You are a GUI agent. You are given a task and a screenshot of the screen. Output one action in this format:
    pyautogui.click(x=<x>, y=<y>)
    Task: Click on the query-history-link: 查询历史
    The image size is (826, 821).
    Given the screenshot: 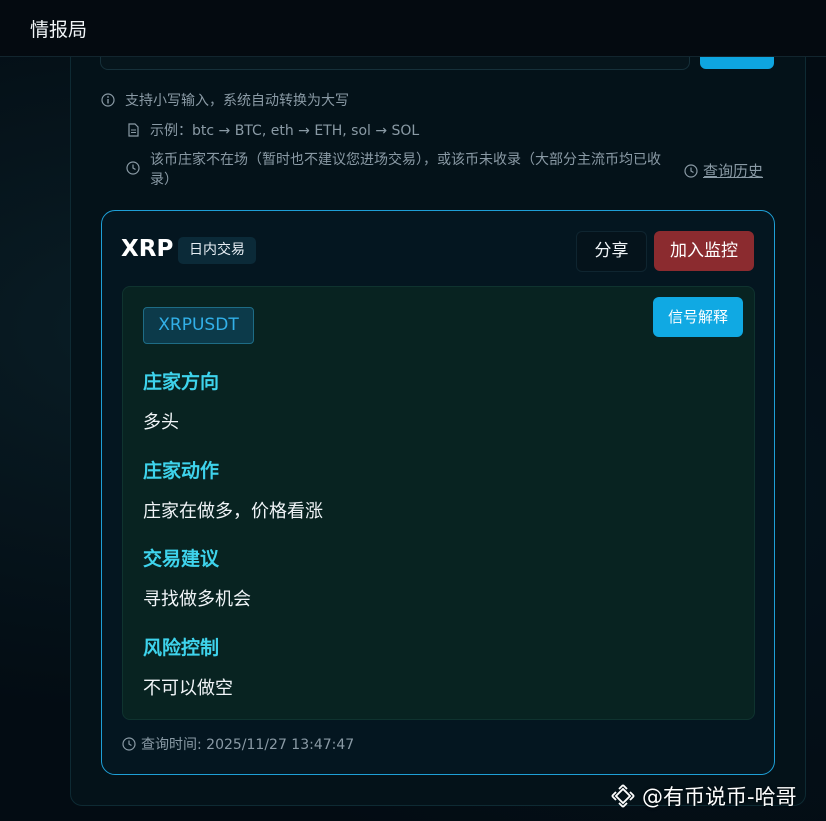 What is the action you would take?
    pyautogui.click(x=723, y=170)
    